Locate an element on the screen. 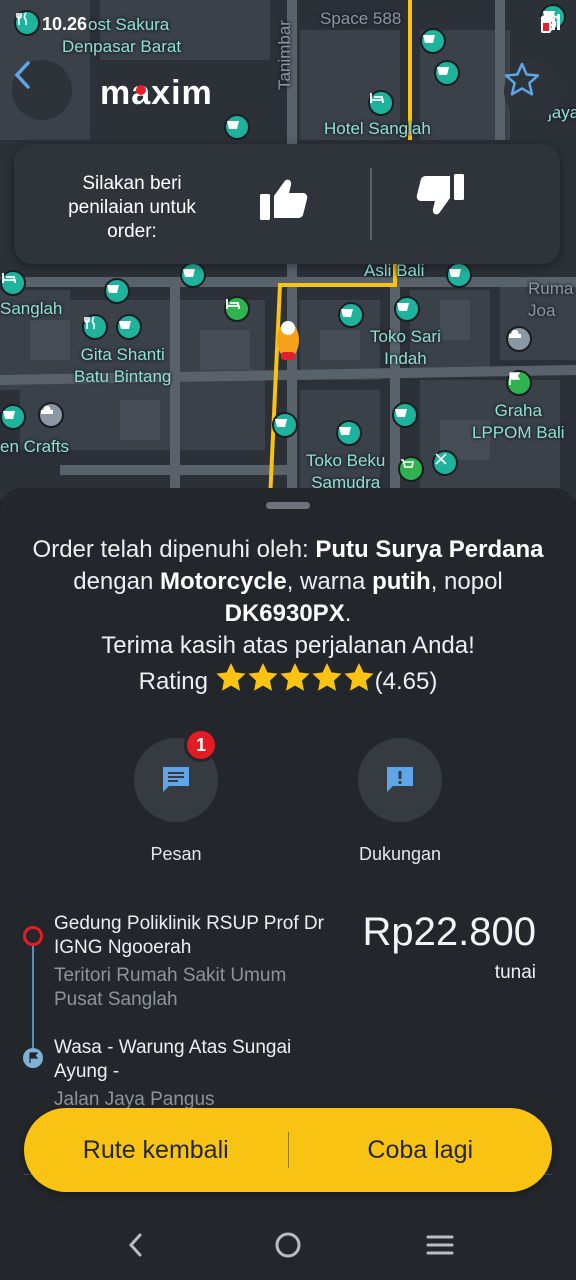 The height and width of the screenshot is (1280, 576). color-prefix: , warna is located at coordinates (329, 581).